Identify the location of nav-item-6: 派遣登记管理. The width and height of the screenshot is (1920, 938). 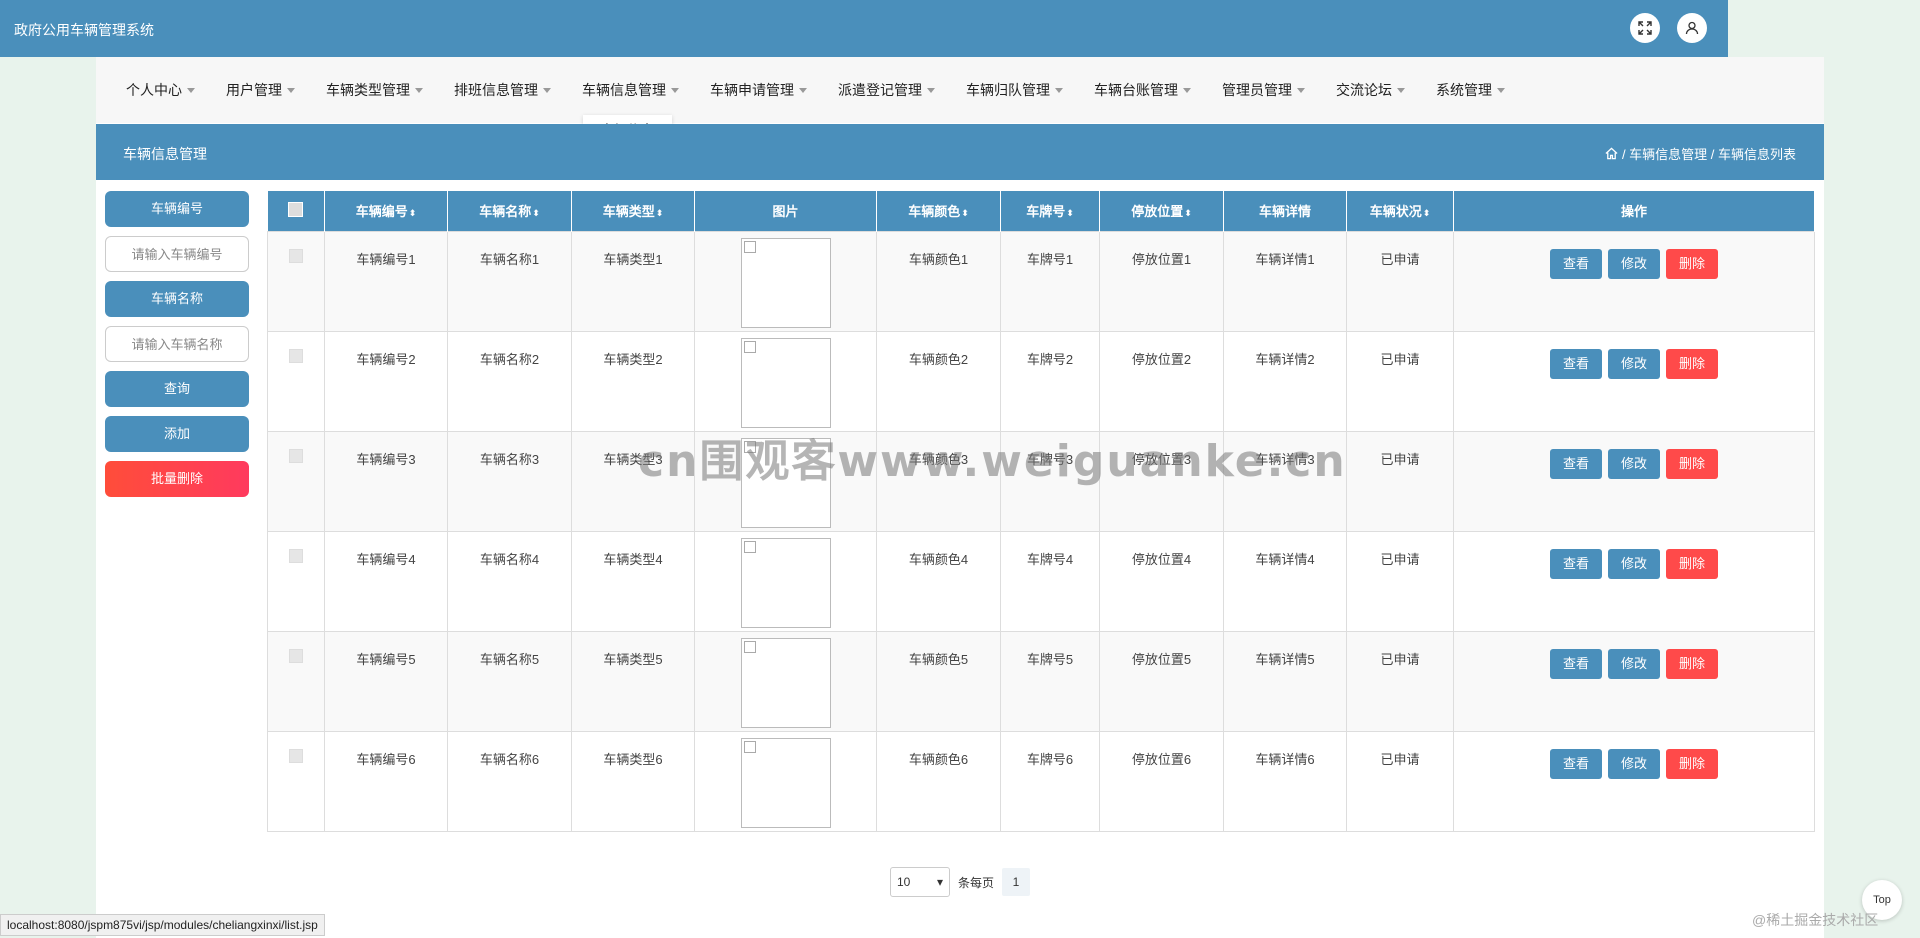
(886, 90).